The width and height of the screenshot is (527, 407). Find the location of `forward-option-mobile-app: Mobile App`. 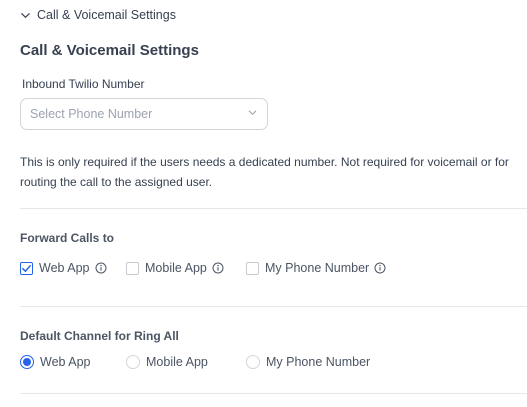

forward-option-mobile-app: Mobile App is located at coordinates (175, 268).